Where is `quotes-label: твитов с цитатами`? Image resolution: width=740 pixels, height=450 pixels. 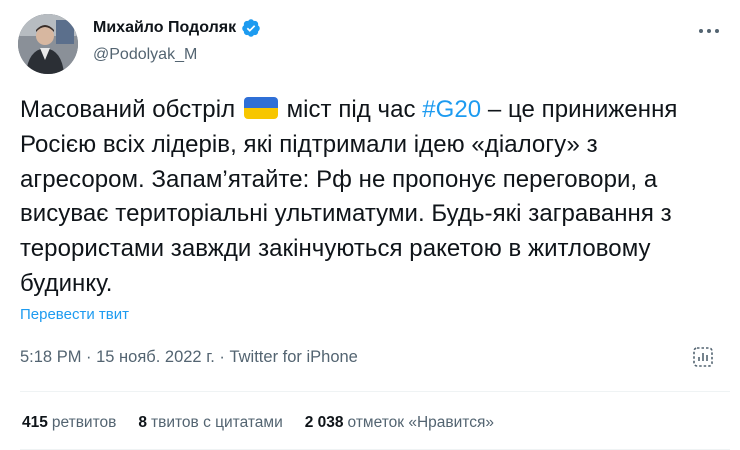
quotes-label: твитов с цитатами is located at coordinates (217, 422).